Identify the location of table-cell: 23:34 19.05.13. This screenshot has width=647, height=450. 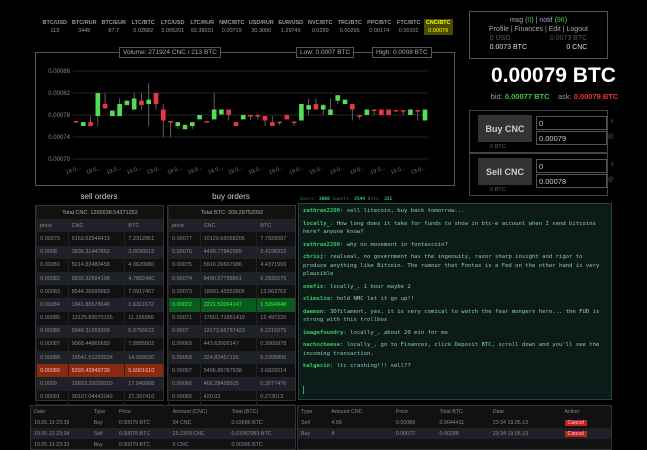
(525, 433).